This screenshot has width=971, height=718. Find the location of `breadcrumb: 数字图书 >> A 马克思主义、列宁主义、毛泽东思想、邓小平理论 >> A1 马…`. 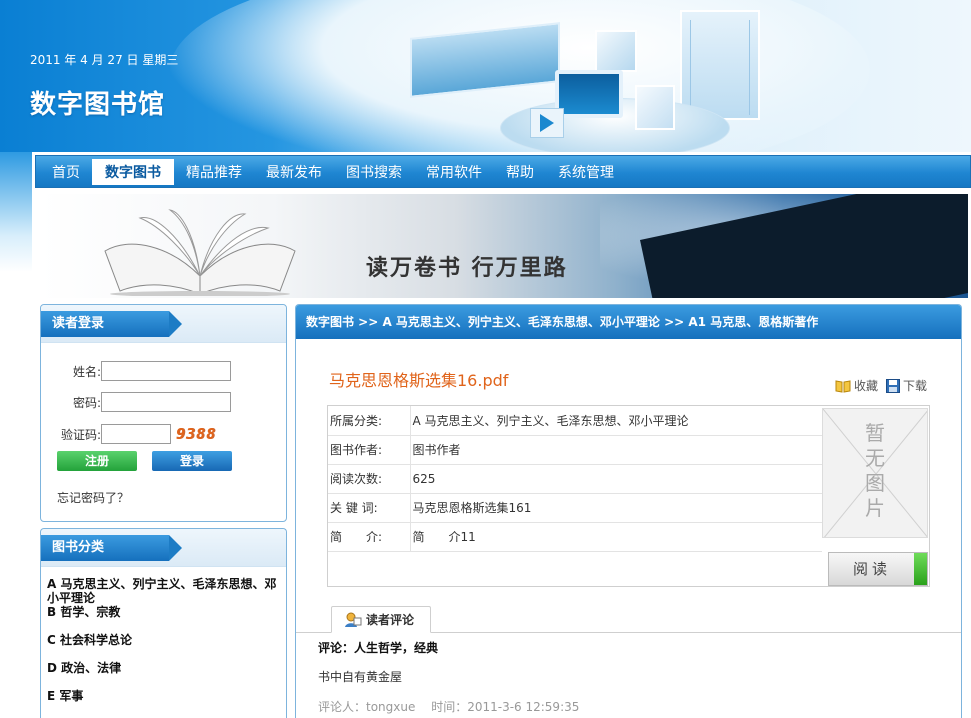

breadcrumb: 数字图书 >> A 马克思主义、列宁主义、毛泽东思想、邓小平理论 >> A1 马… is located at coordinates (628, 322).